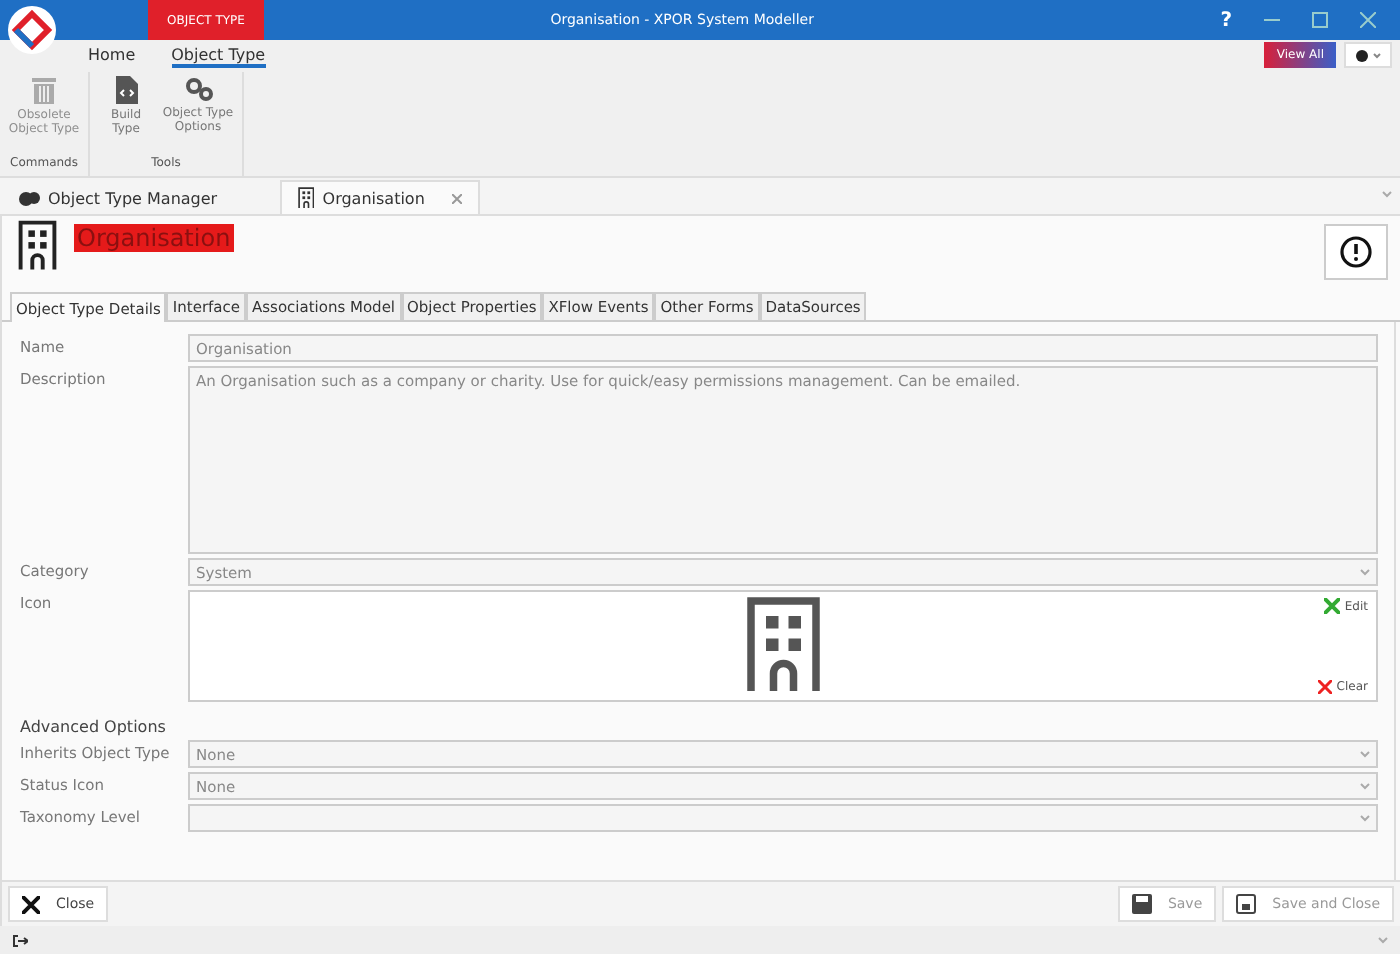  I want to click on section-title: Advanced Options, so click(94, 727).